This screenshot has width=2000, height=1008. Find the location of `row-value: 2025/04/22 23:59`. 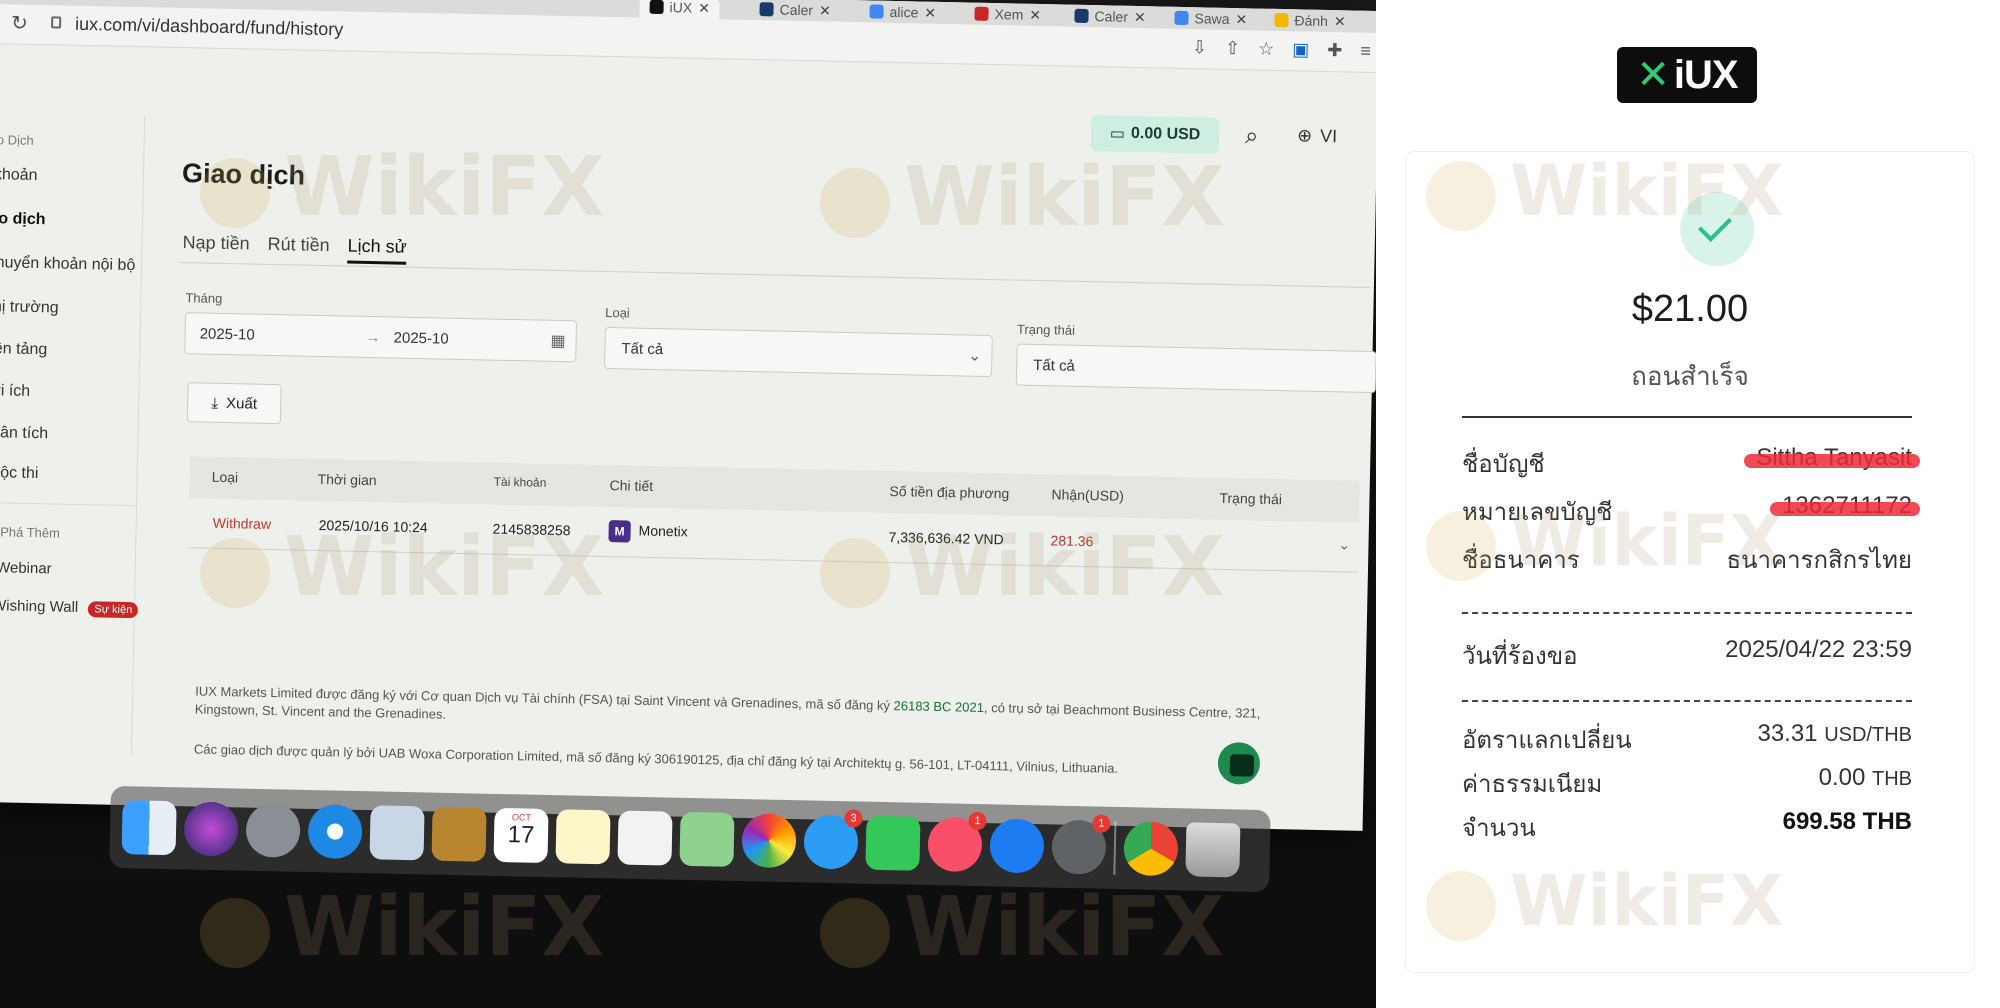

row-value: 2025/04/22 23:59 is located at coordinates (1818, 649).